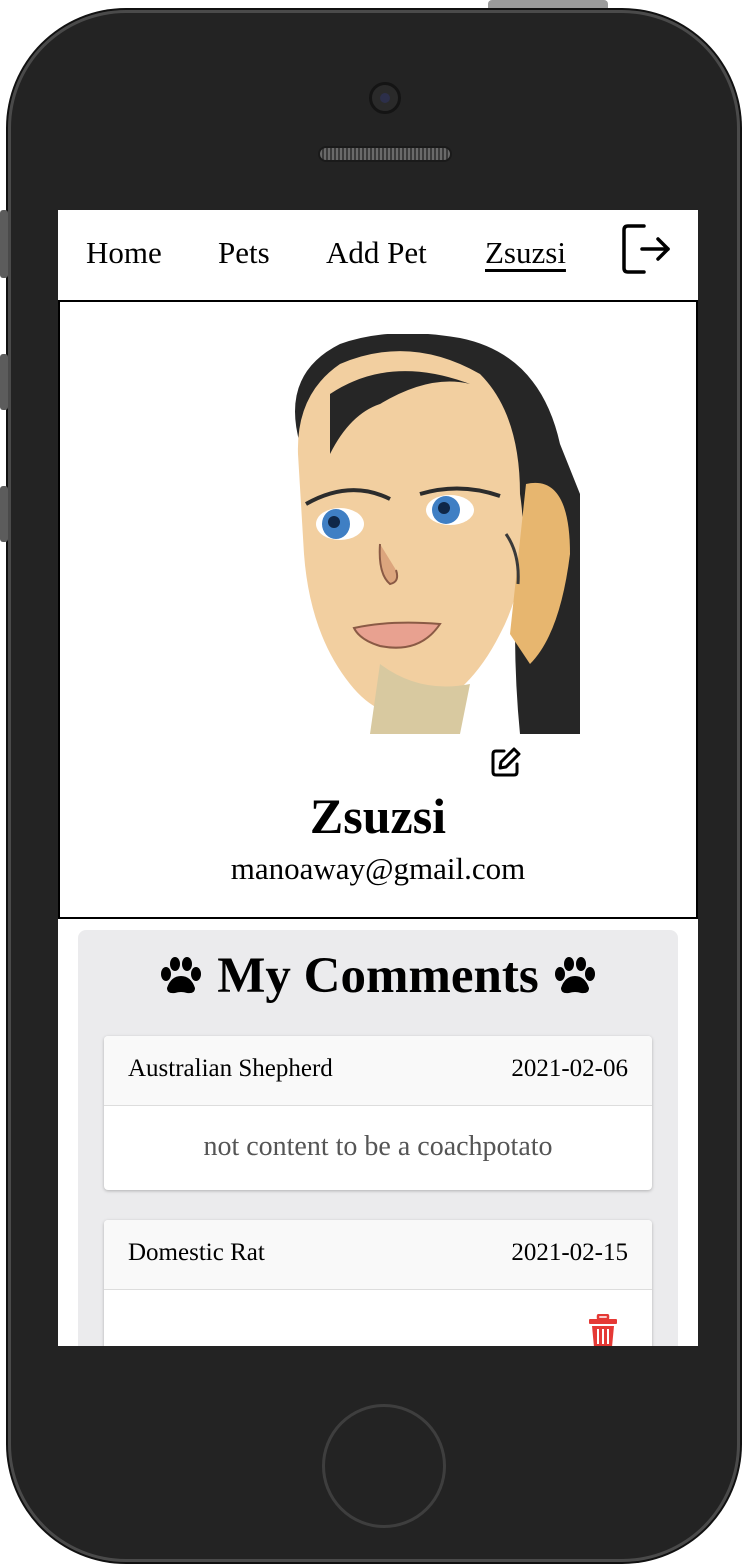  What do you see at coordinates (384, 1466) in the screenshot?
I see `home-button` at bounding box center [384, 1466].